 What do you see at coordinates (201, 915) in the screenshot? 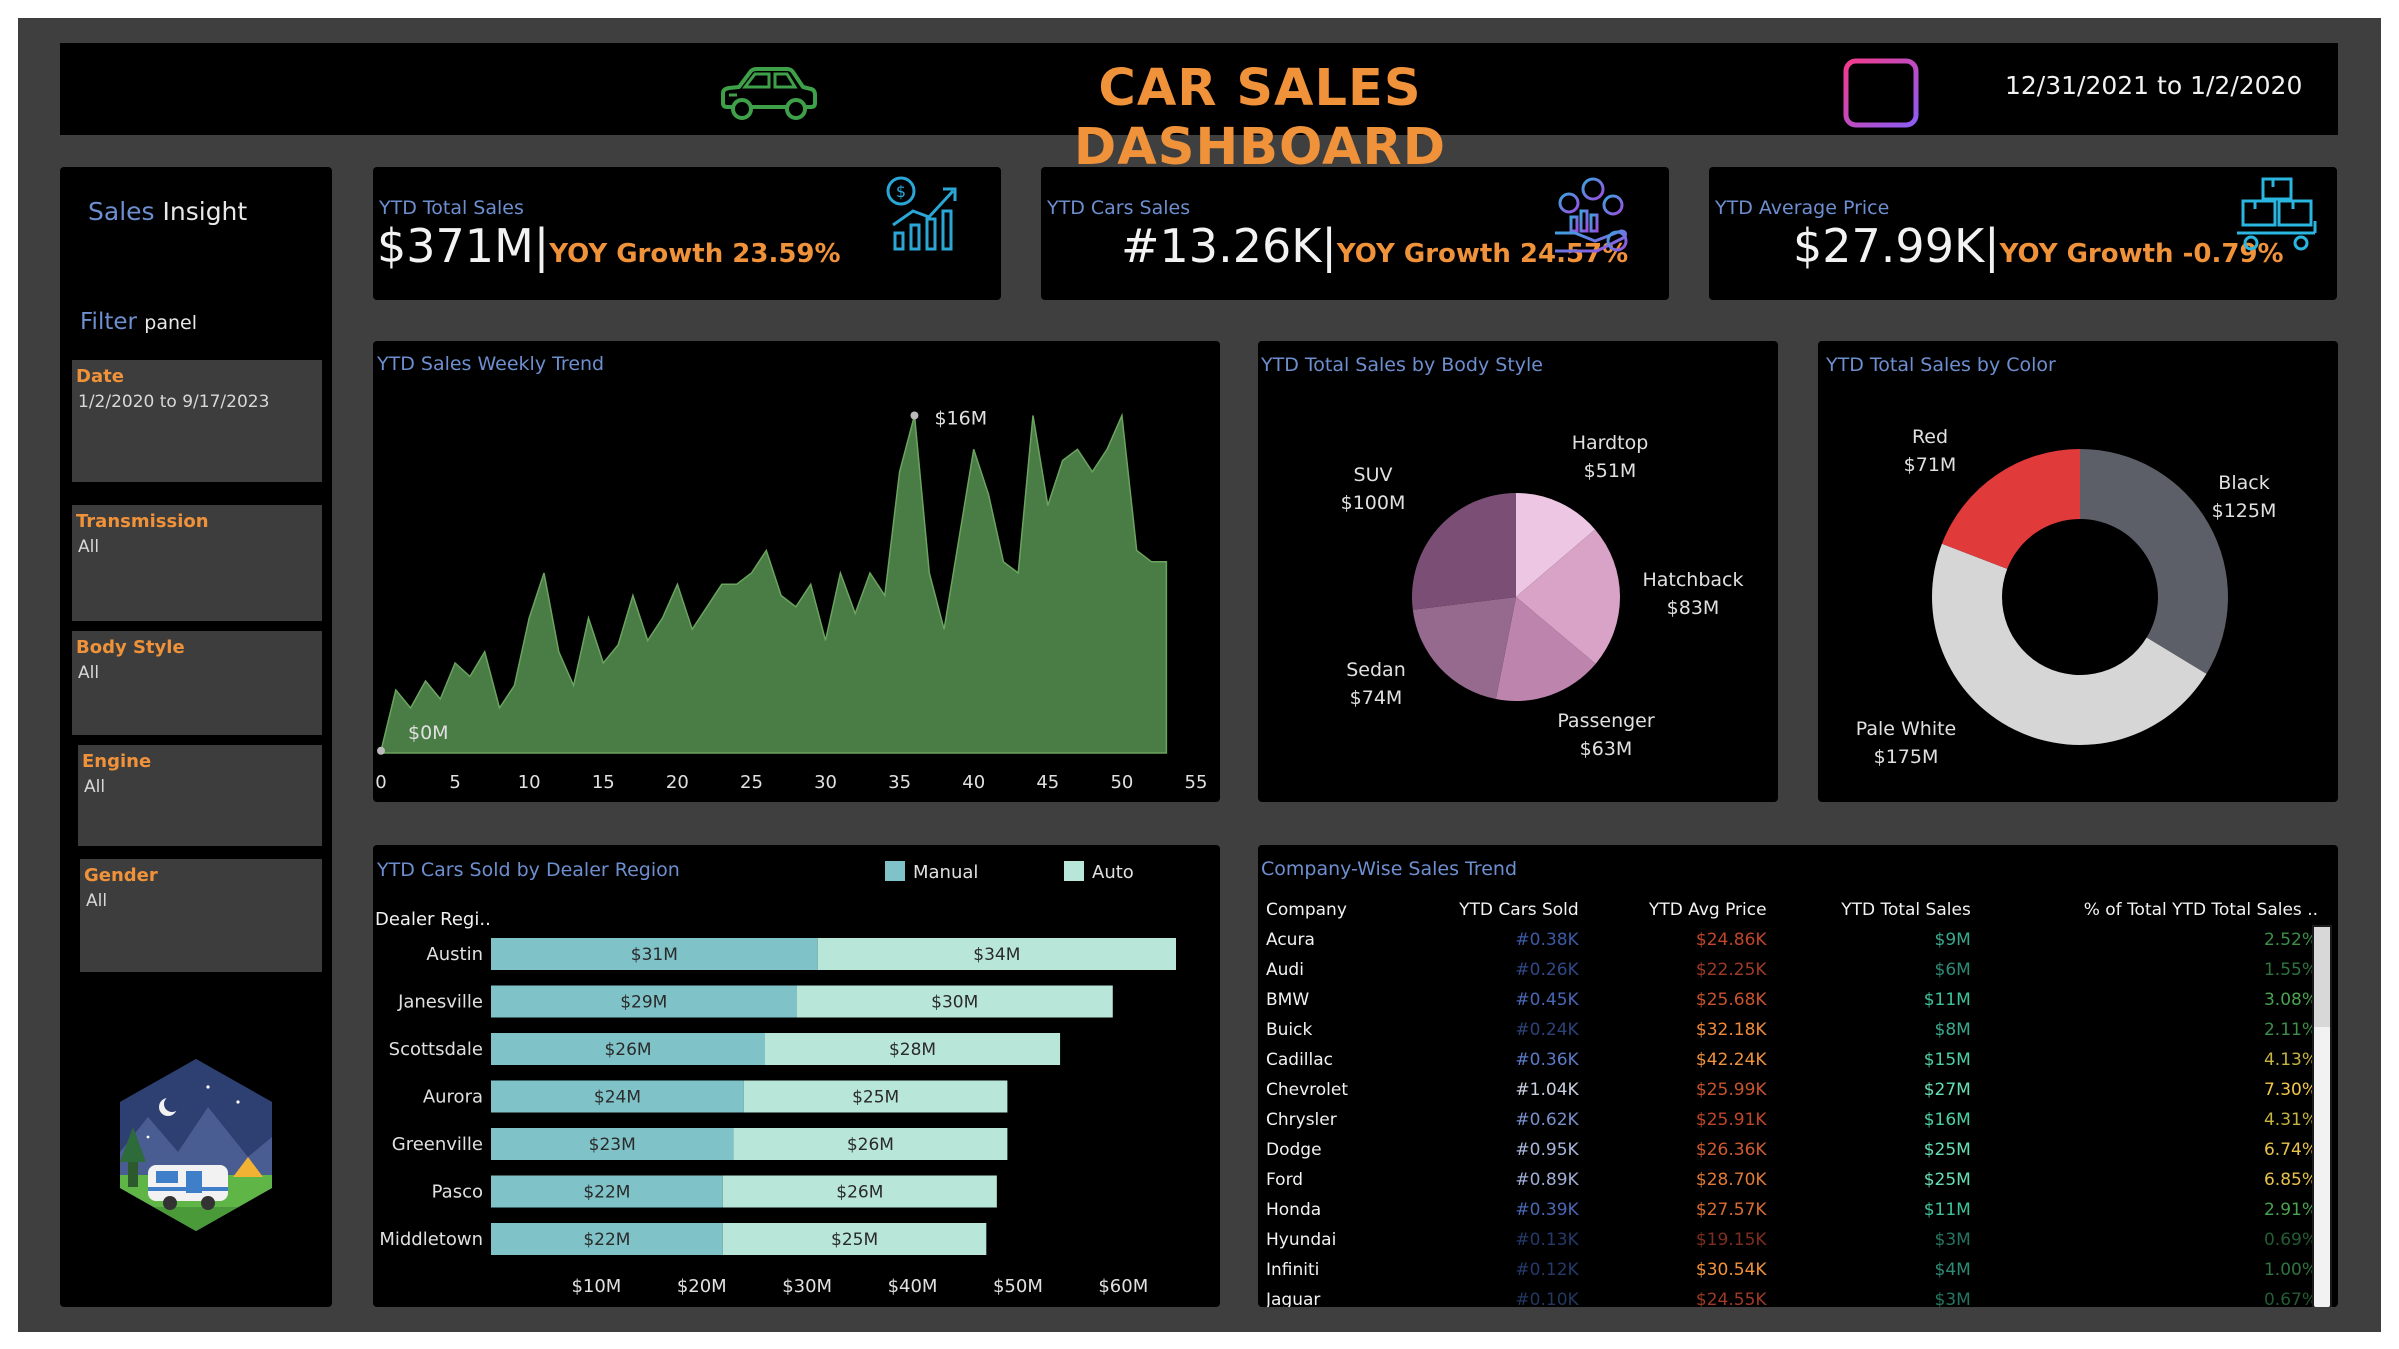
I see `filter-gender: Gender All` at bounding box center [201, 915].